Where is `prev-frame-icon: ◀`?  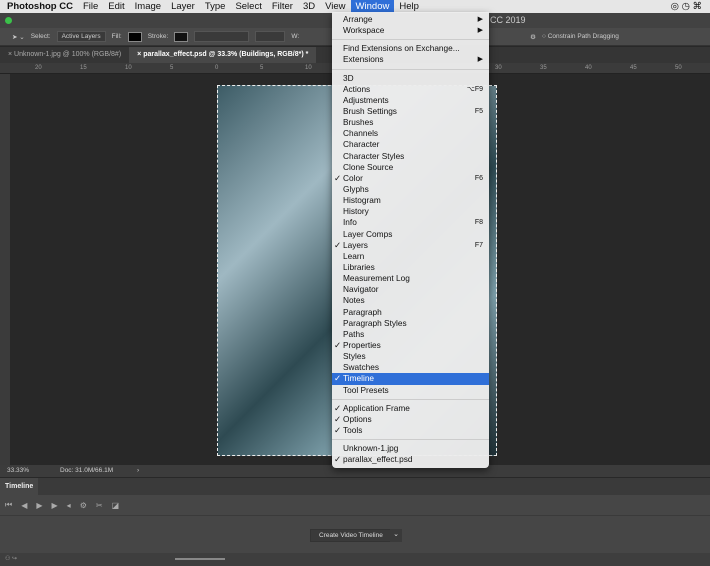
prev-frame-icon: ◀ is located at coordinates (24, 505).